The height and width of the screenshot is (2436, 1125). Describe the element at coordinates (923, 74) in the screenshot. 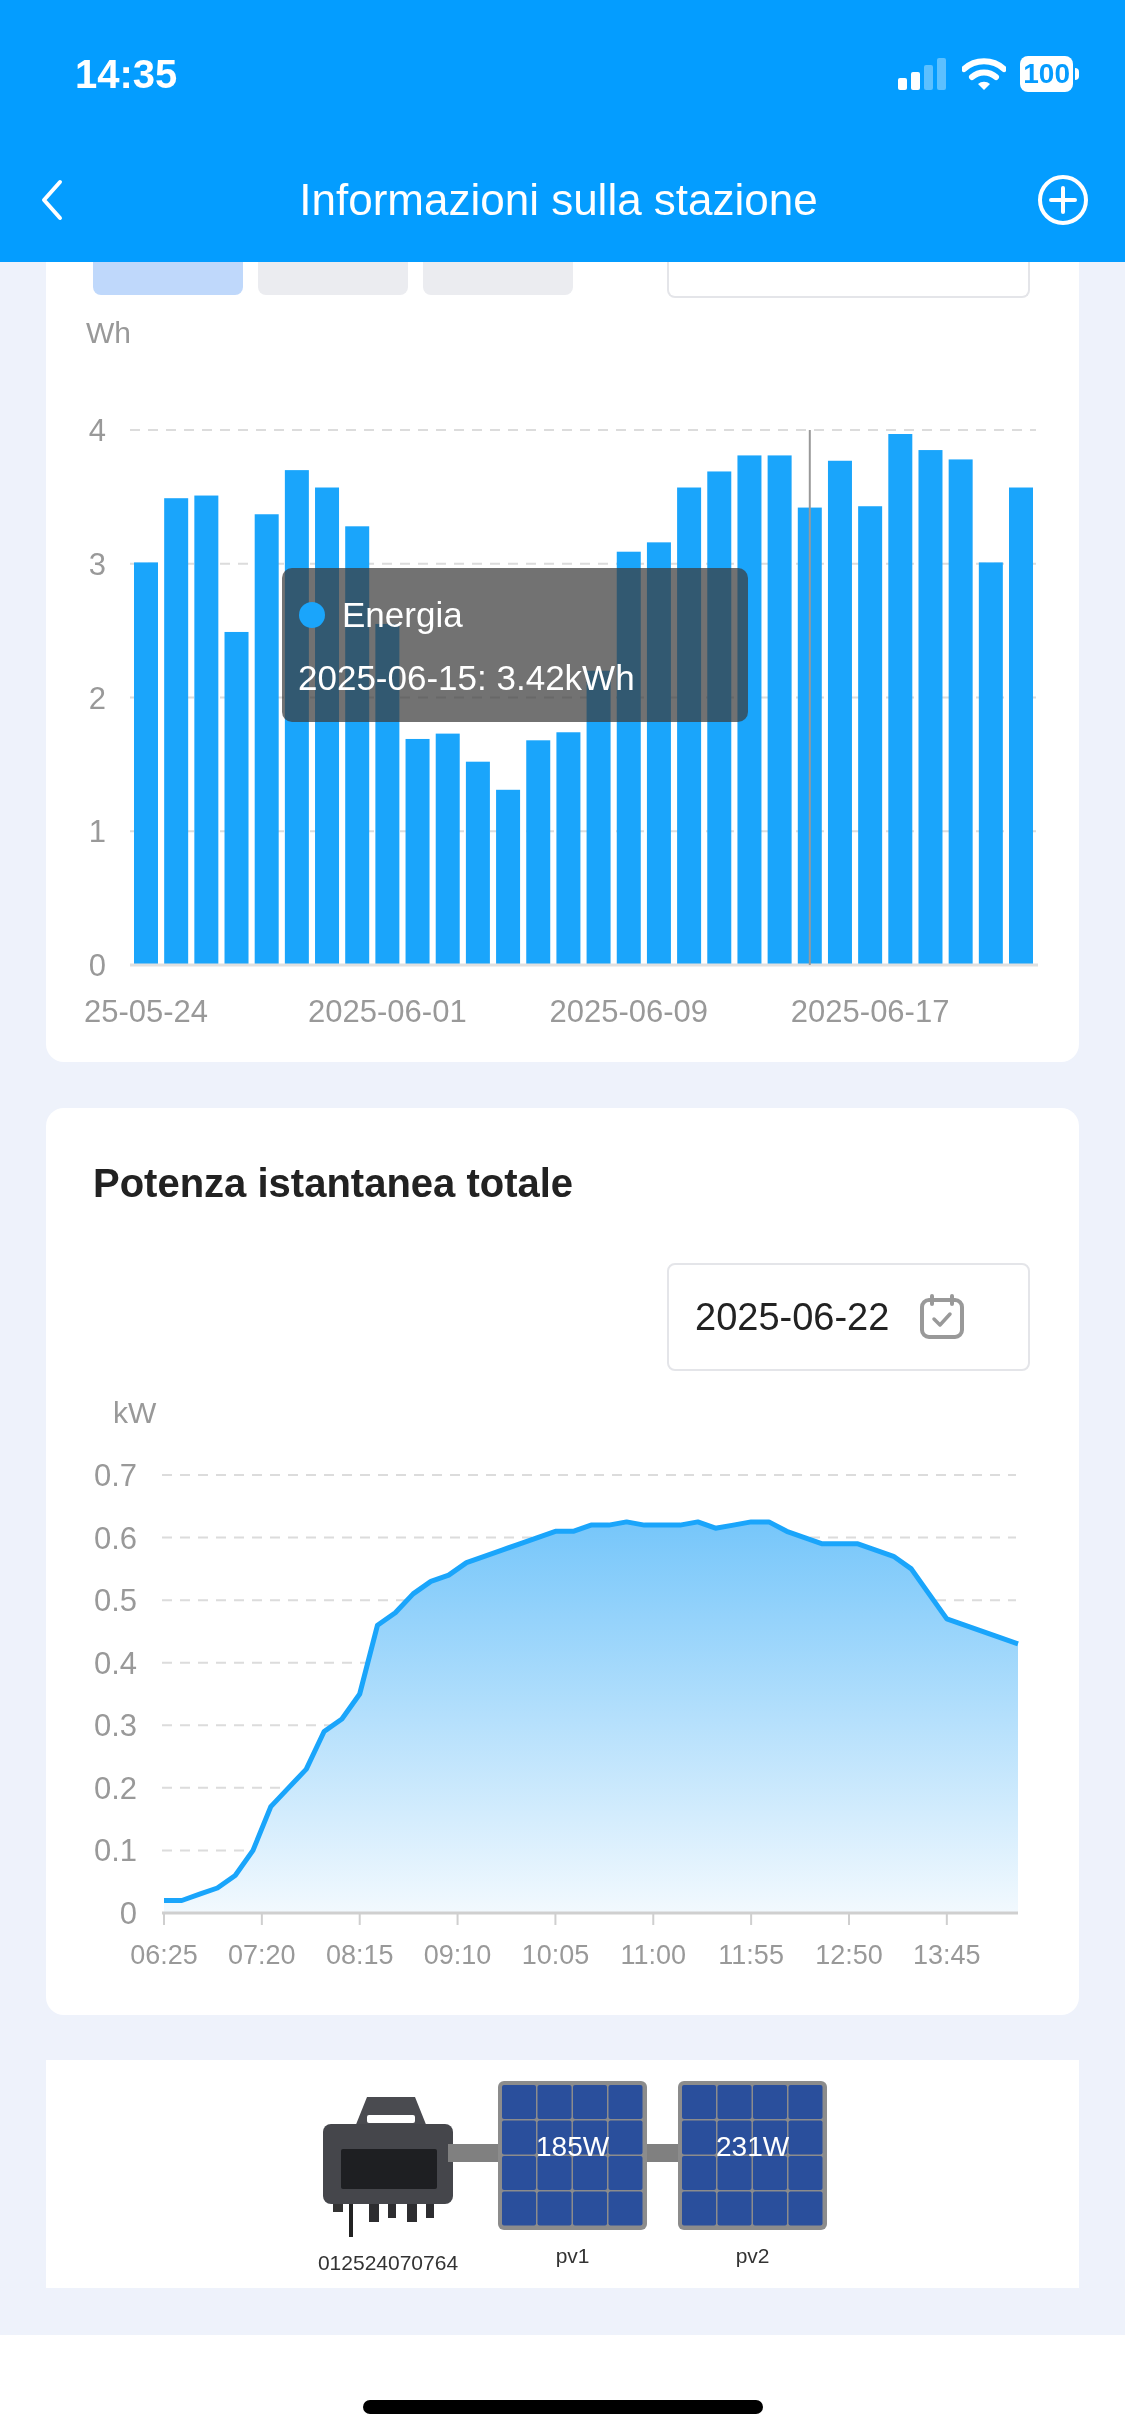

I see `signal-icon` at that location.